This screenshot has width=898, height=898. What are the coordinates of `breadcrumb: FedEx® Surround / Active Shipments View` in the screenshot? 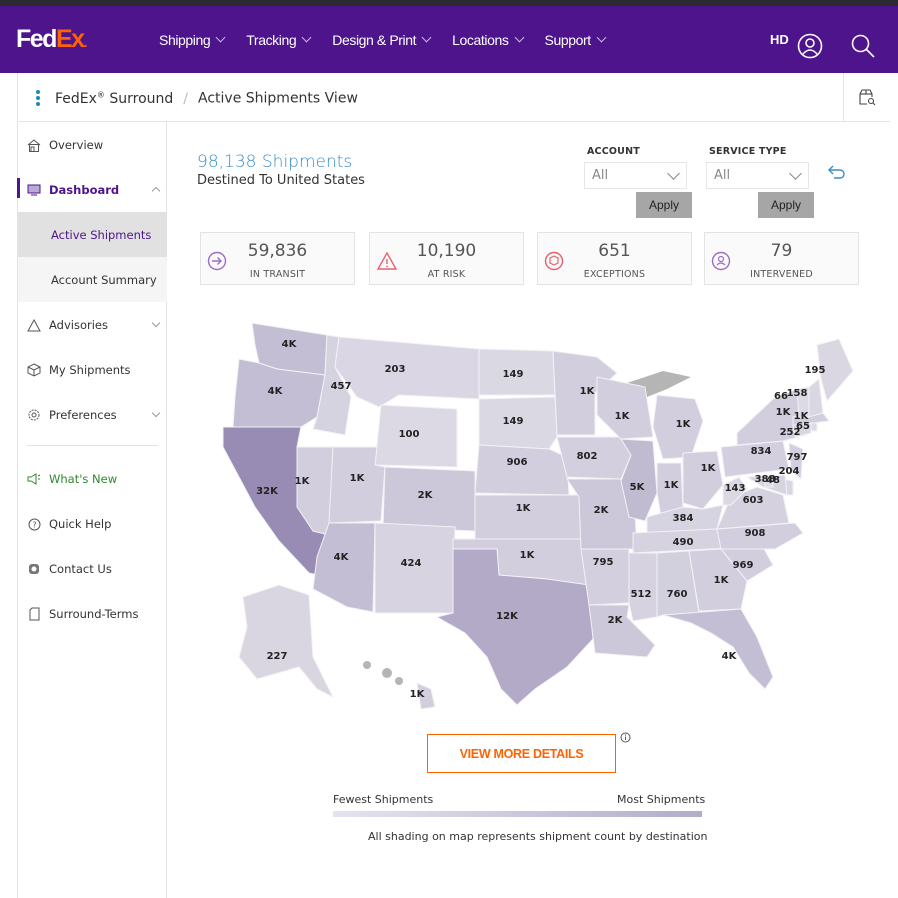 It's located at (453, 97).